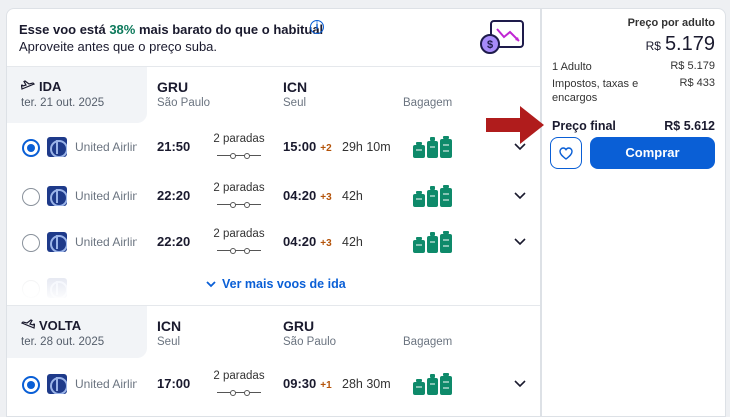  What do you see at coordinates (310, 342) in the screenshot?
I see `return-destination-city: São Paulo` at bounding box center [310, 342].